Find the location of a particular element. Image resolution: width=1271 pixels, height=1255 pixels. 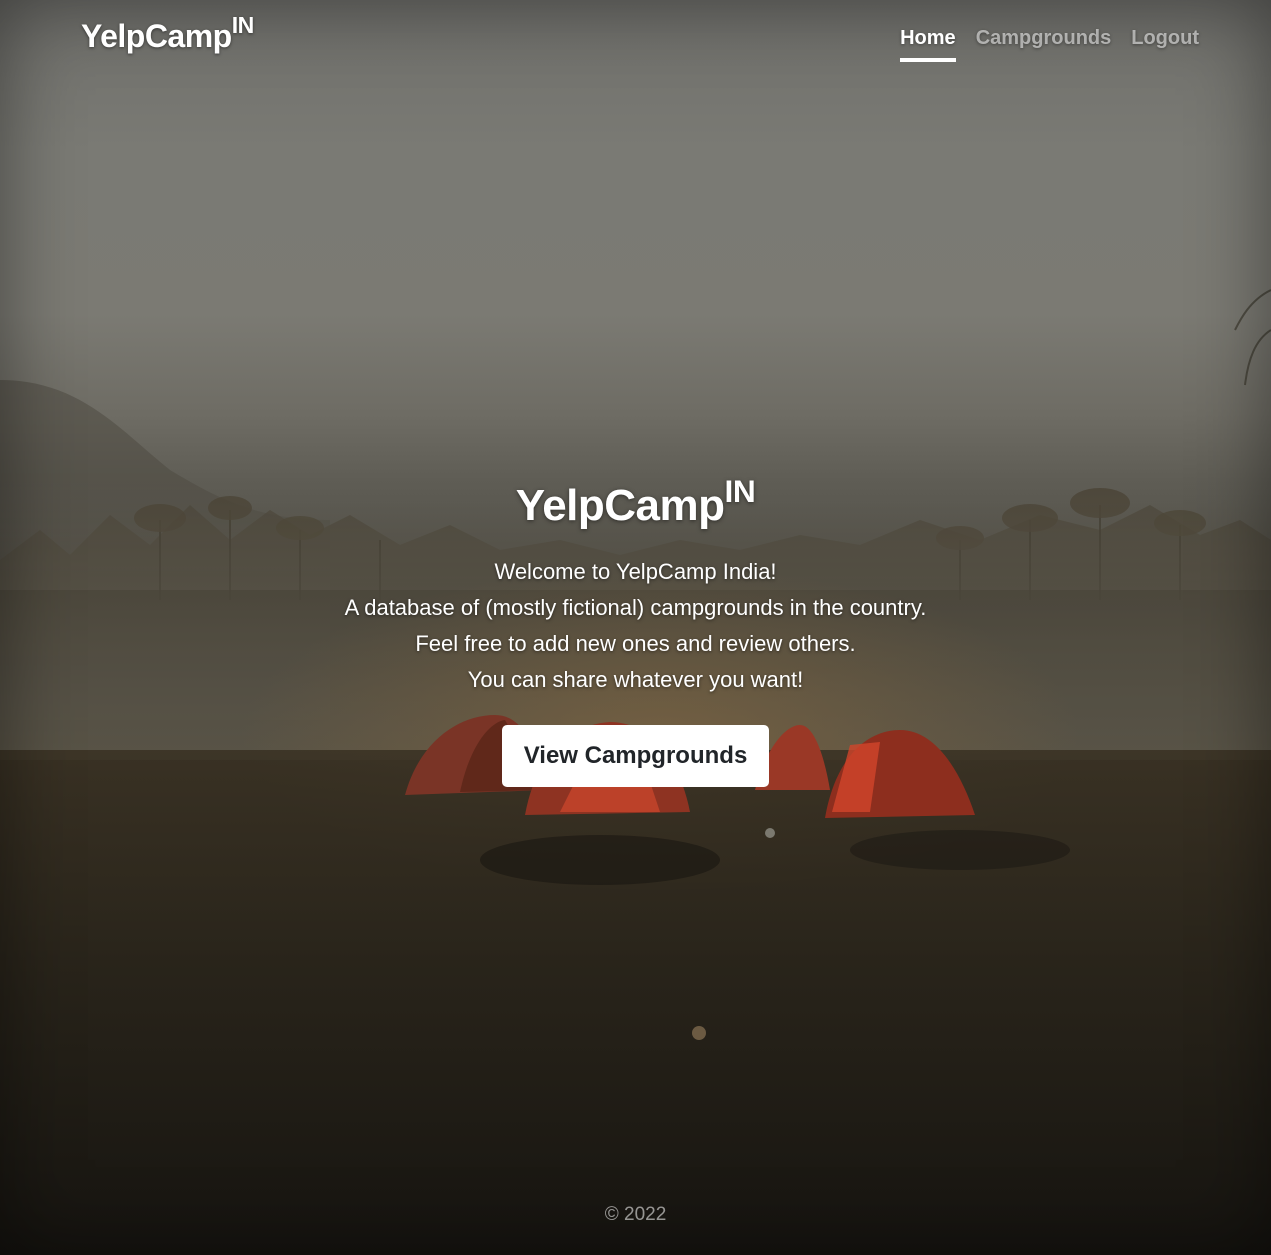

hero-title: YelpCampIN is located at coordinates (635, 506).